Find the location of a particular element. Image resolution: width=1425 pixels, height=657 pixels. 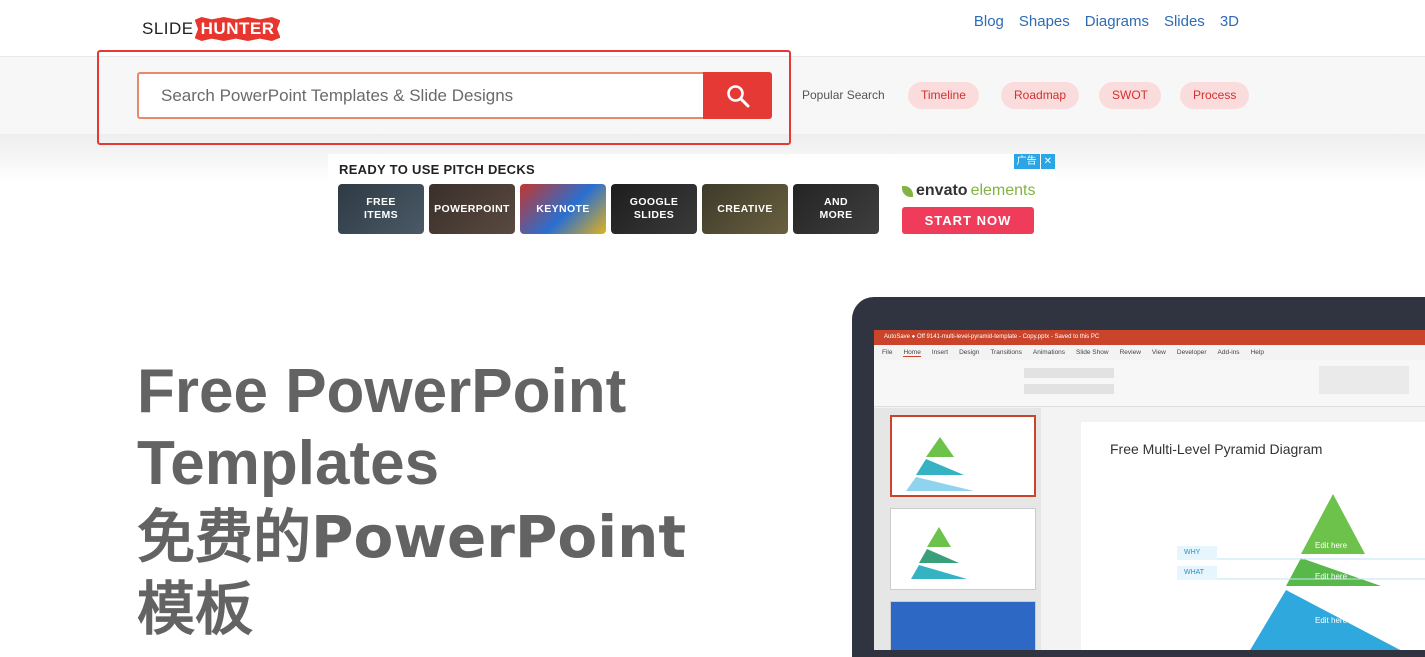

pp-tab: Slide Show is located at coordinates (1092, 352).